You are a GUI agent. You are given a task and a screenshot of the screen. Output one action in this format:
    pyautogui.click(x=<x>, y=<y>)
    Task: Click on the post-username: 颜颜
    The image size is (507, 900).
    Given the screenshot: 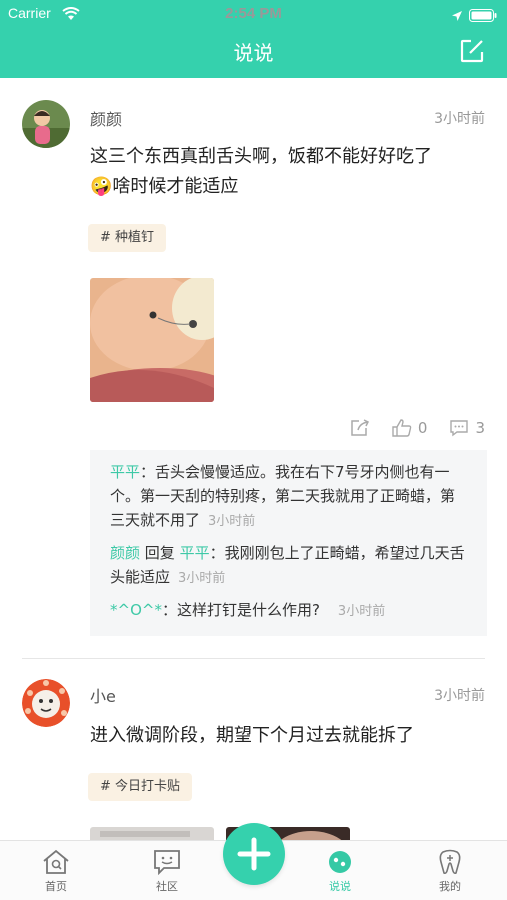 What is the action you would take?
    pyautogui.click(x=106, y=118)
    